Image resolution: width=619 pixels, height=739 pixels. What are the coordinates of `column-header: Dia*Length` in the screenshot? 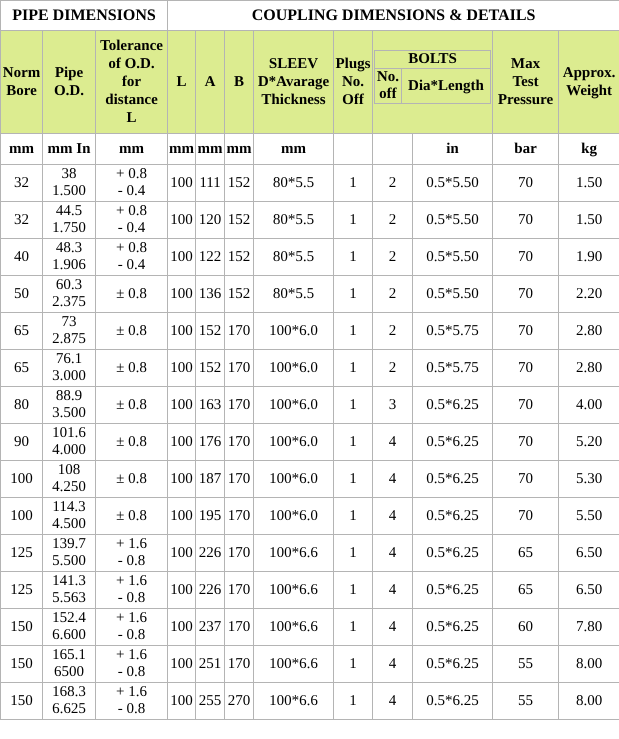 It's located at (446, 86).